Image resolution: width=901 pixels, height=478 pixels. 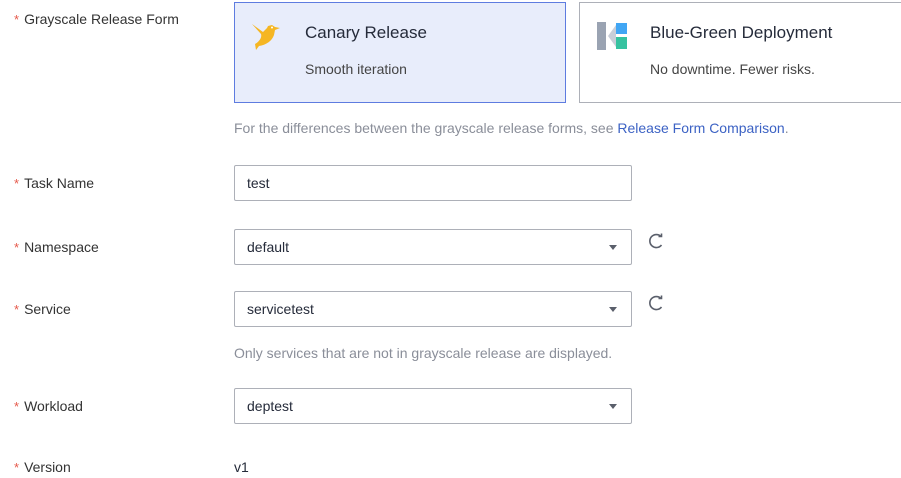 I want to click on version-value: v1, so click(x=241, y=467).